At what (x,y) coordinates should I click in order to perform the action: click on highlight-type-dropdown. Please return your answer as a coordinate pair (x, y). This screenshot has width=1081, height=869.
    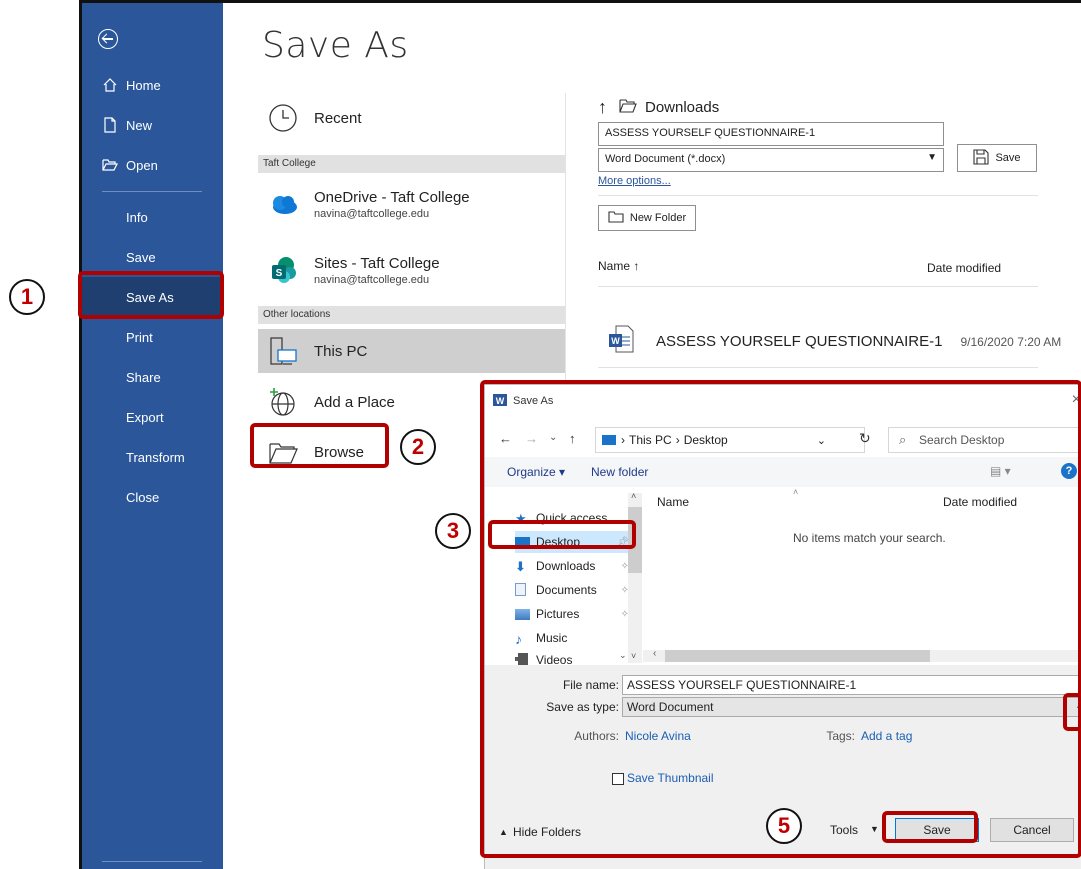
    Looking at the image, I should click on (1072, 712).